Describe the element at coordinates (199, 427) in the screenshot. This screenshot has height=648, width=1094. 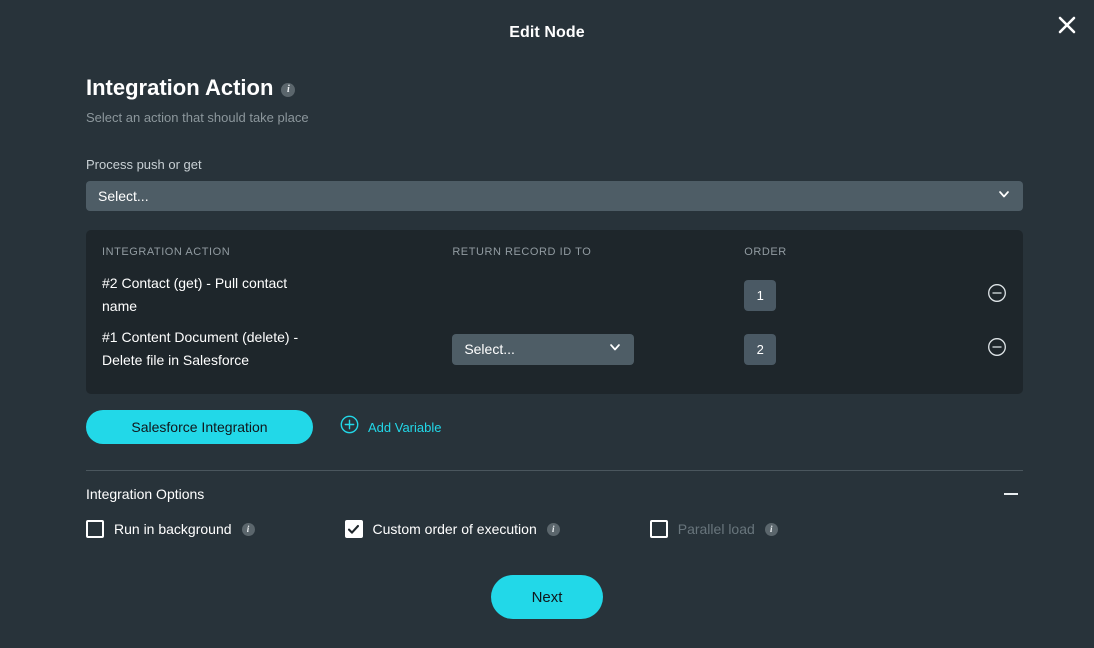
I see `salesforce-integration-button: Salesforce Integration` at that location.